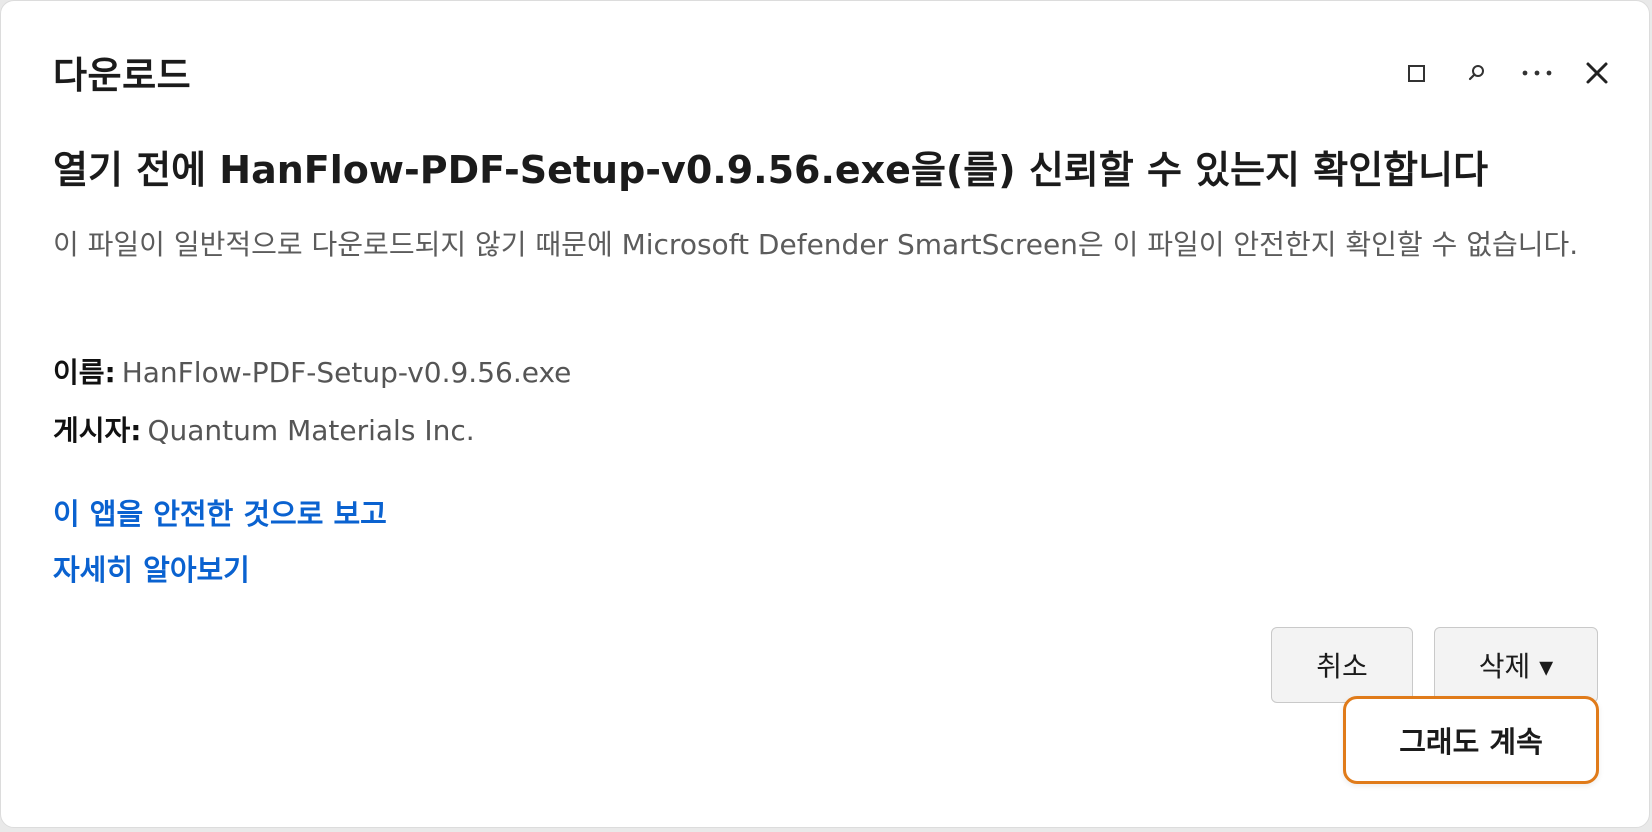  I want to click on more-icon, so click(1537, 73).